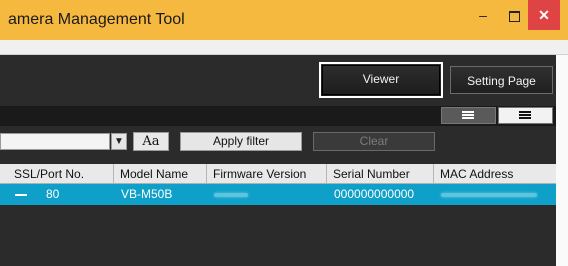 The width and height of the screenshot is (568, 266). Describe the element at coordinates (374, 194) in the screenshot. I see `cell-serial-number: 000000000000` at that location.